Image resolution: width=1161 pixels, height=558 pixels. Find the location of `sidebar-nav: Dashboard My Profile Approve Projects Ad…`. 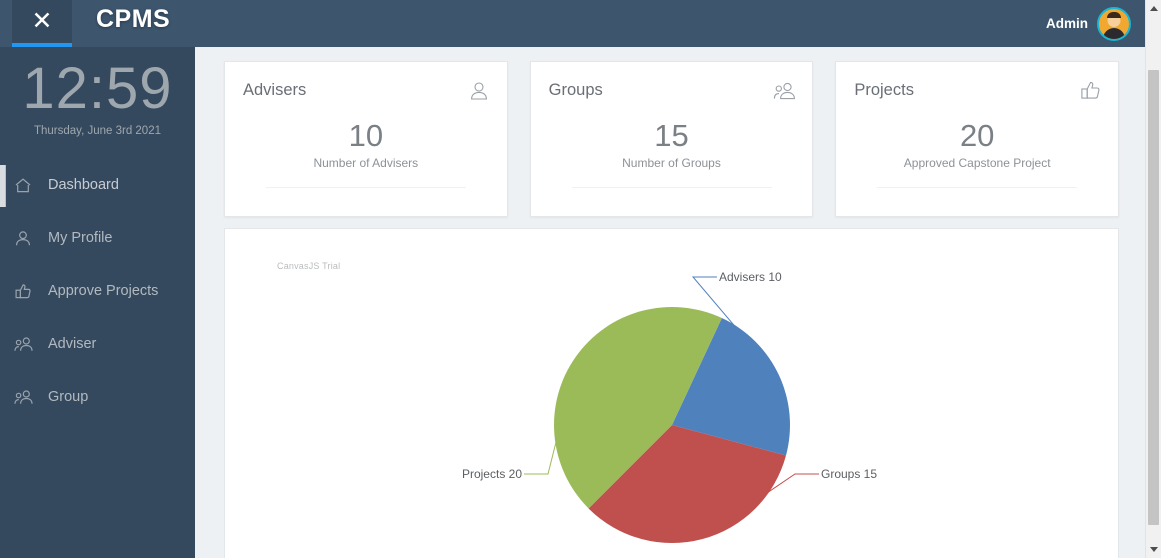

sidebar-nav: Dashboard My Profile Approve Projects Ad… is located at coordinates (97, 291).